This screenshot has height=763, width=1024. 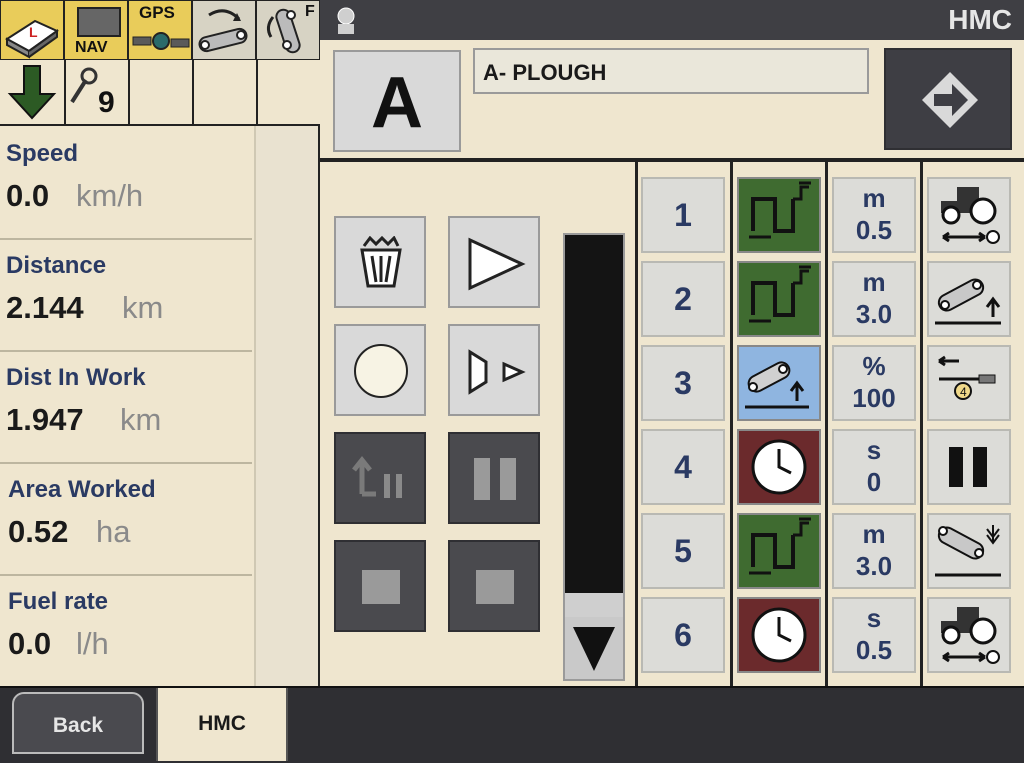 I want to click on tab-label: HMC, so click(x=222, y=723).